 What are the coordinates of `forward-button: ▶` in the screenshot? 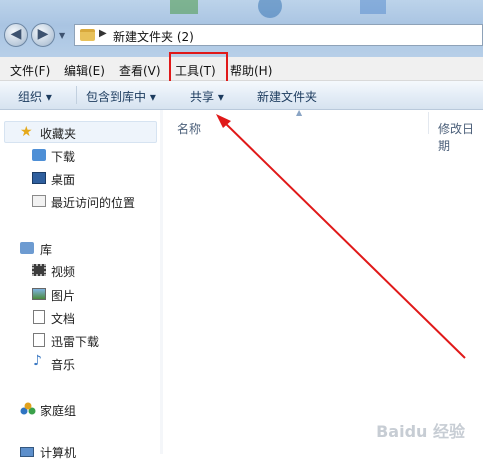 It's located at (43, 35).